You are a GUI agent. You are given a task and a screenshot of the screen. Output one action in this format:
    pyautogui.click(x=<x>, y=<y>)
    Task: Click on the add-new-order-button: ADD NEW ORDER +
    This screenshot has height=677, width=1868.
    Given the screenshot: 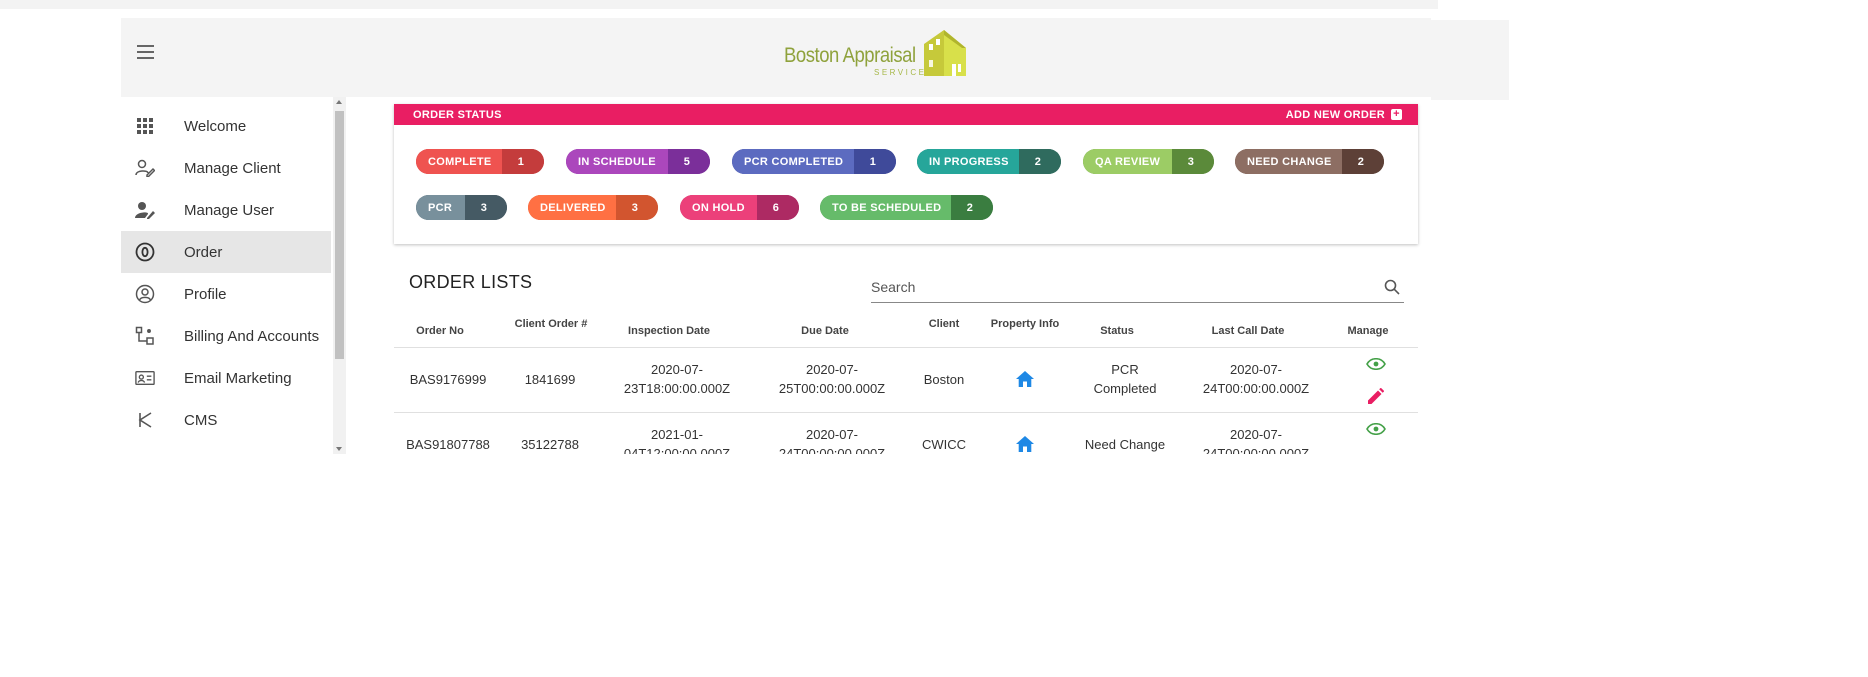 What is the action you would take?
    pyautogui.click(x=1344, y=115)
    